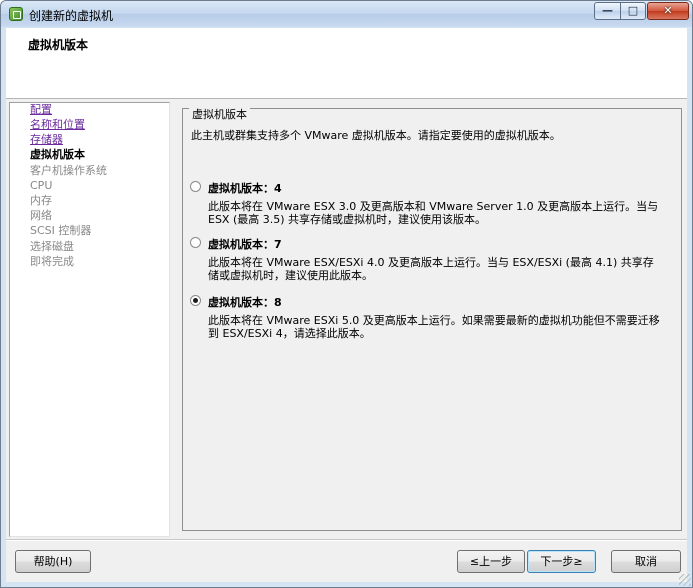 The height and width of the screenshot is (588, 693). Describe the element at coordinates (245, 244) in the screenshot. I see `option-label: 虚拟机版本：7` at that location.